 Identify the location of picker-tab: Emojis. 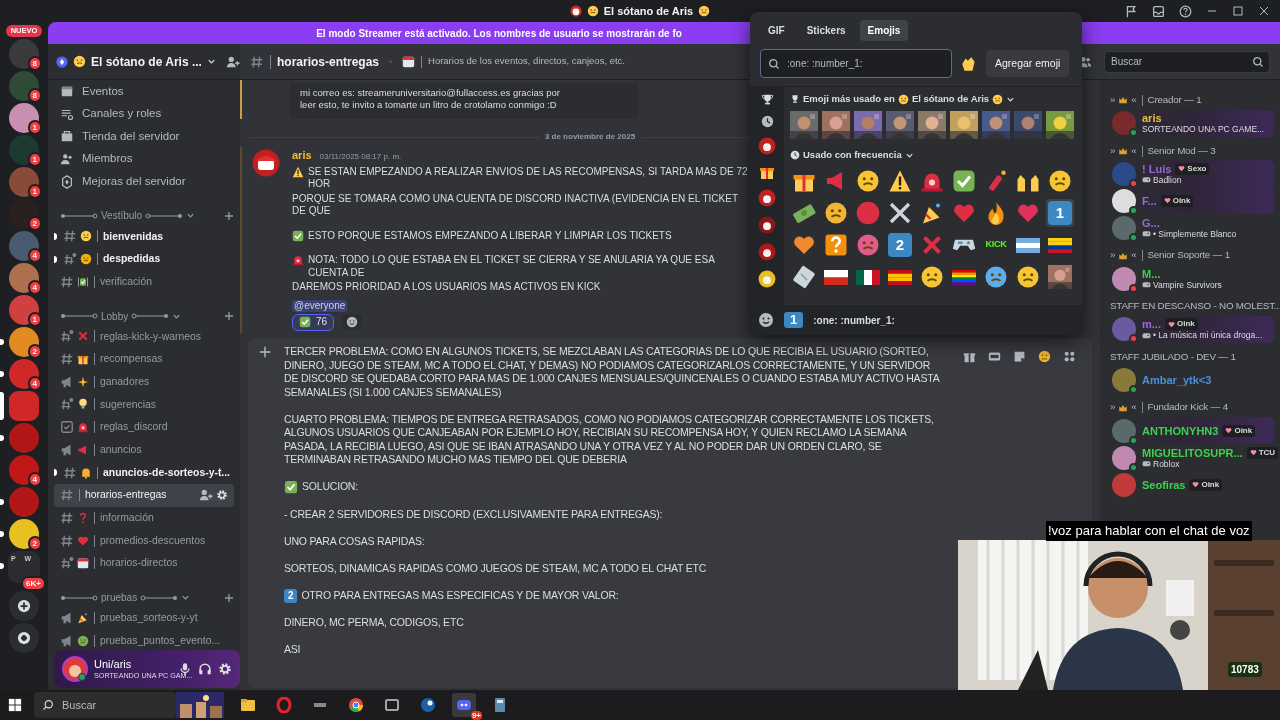
(884, 30).